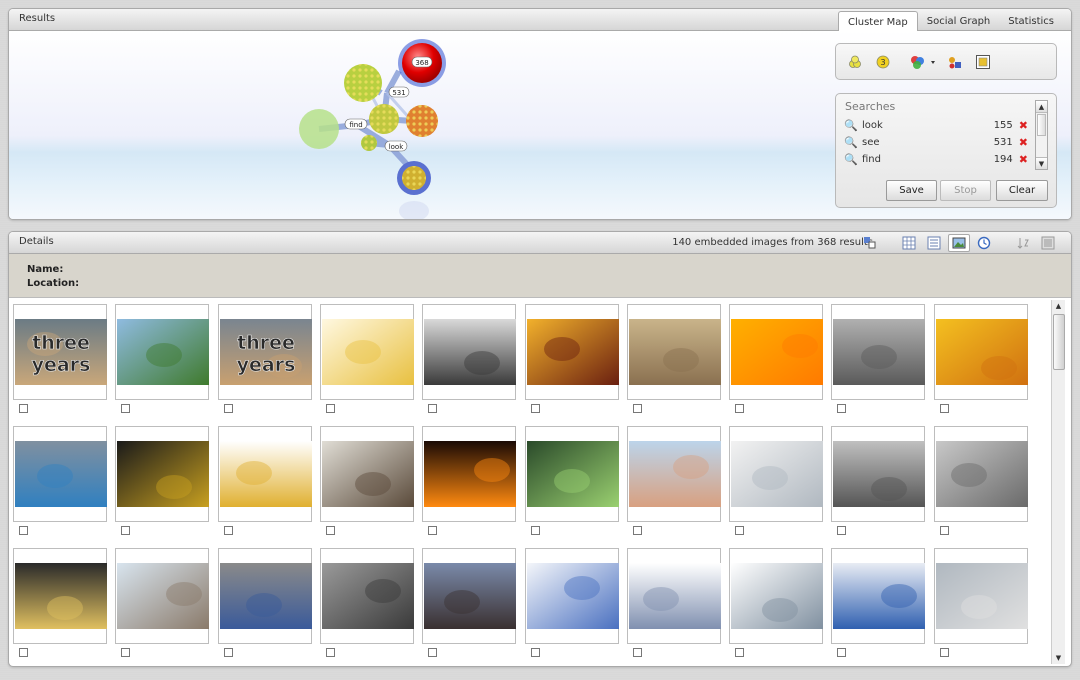 The image size is (1080, 680). I want to click on thumbnail-cardboard-boxes, so click(674, 352).